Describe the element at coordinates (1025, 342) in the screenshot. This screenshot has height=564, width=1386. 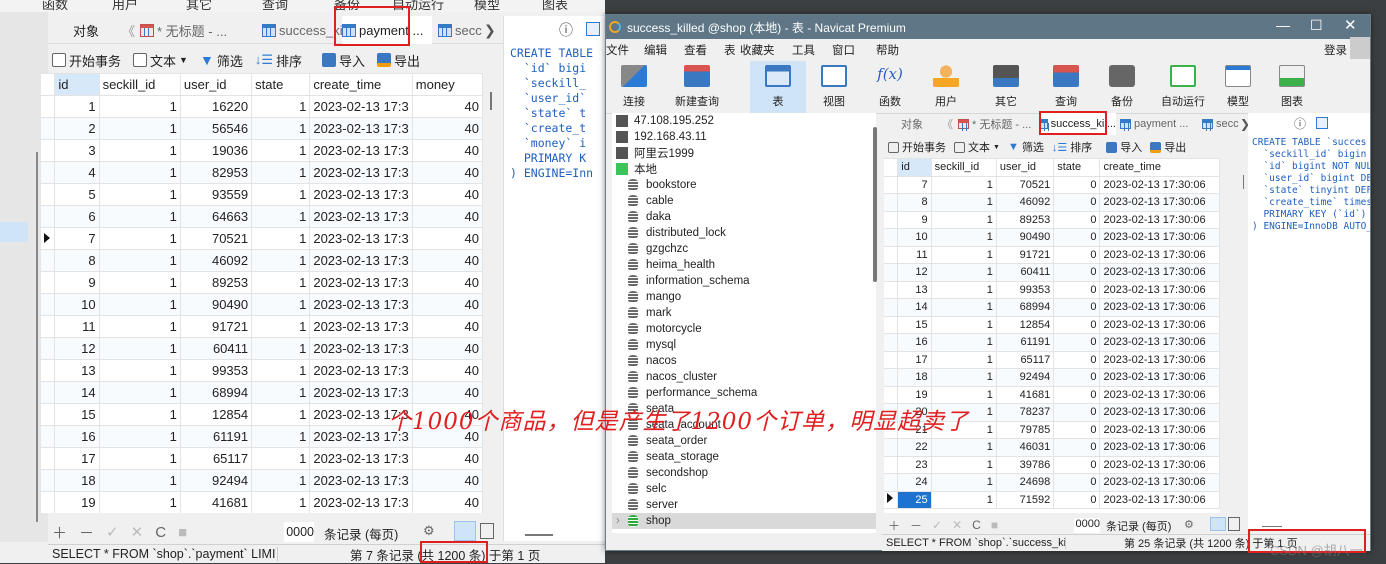
I see `cell-user_id: 61191` at that location.